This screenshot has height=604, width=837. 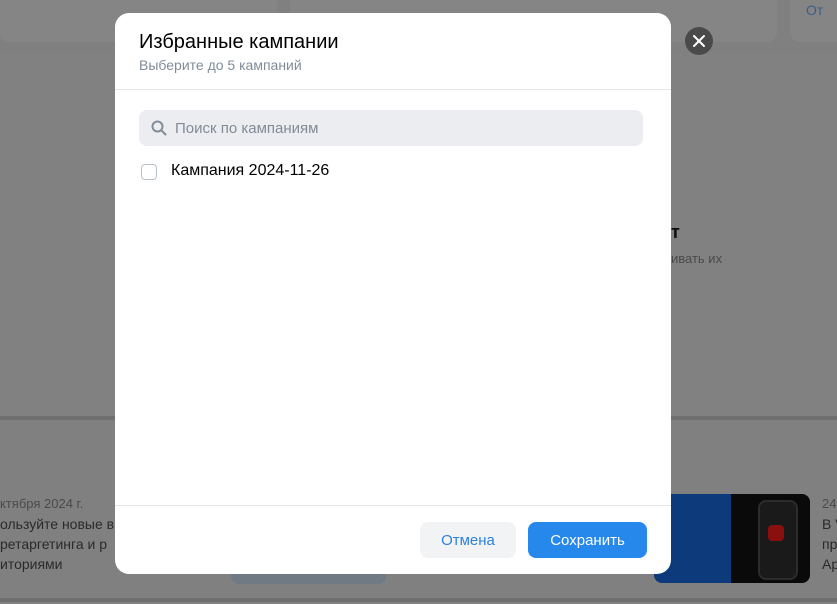 What do you see at coordinates (815, 10) in the screenshot?
I see `background-link: От` at bounding box center [815, 10].